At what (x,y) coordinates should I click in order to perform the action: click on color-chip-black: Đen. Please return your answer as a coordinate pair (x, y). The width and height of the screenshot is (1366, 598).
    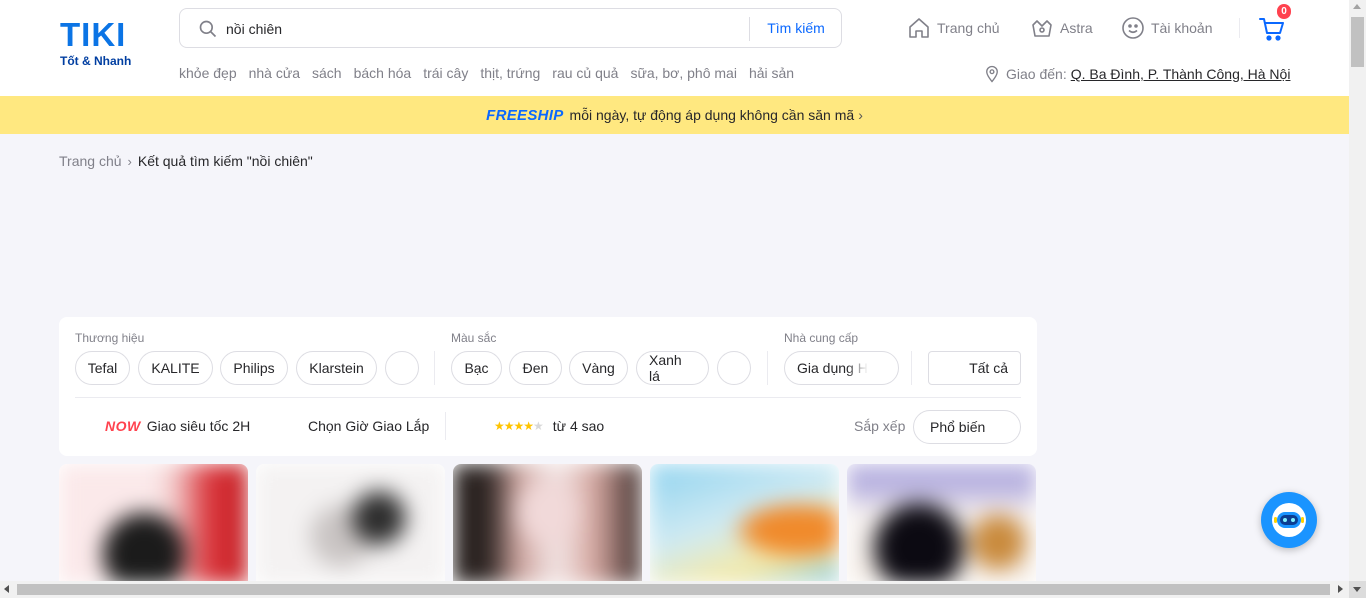
    Looking at the image, I should click on (535, 368).